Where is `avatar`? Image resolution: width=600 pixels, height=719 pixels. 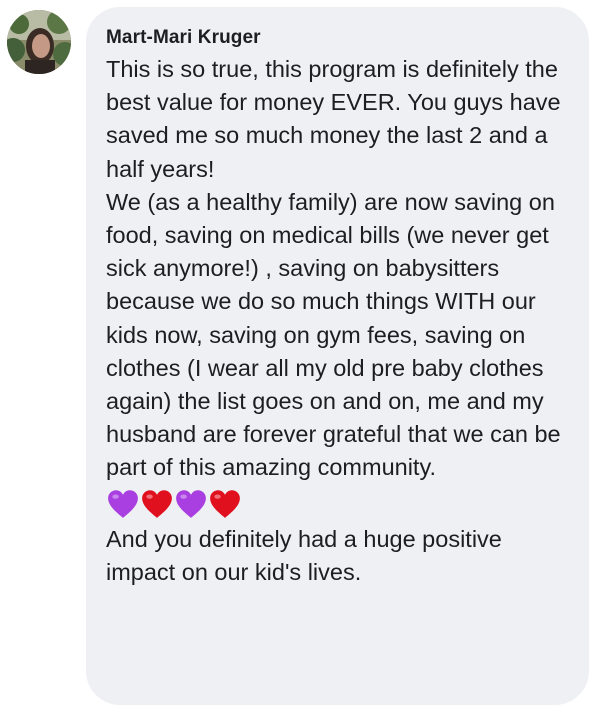 avatar is located at coordinates (39, 42).